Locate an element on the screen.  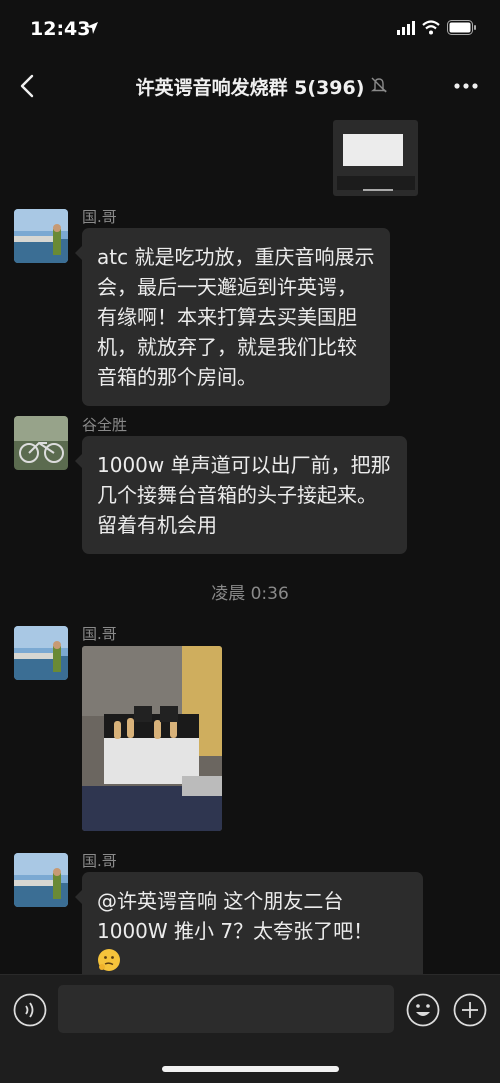
message-text: @许英谔音响 这个朋友二台1000W 推小 7？太夸张了吧！ is located at coordinates (235, 916).